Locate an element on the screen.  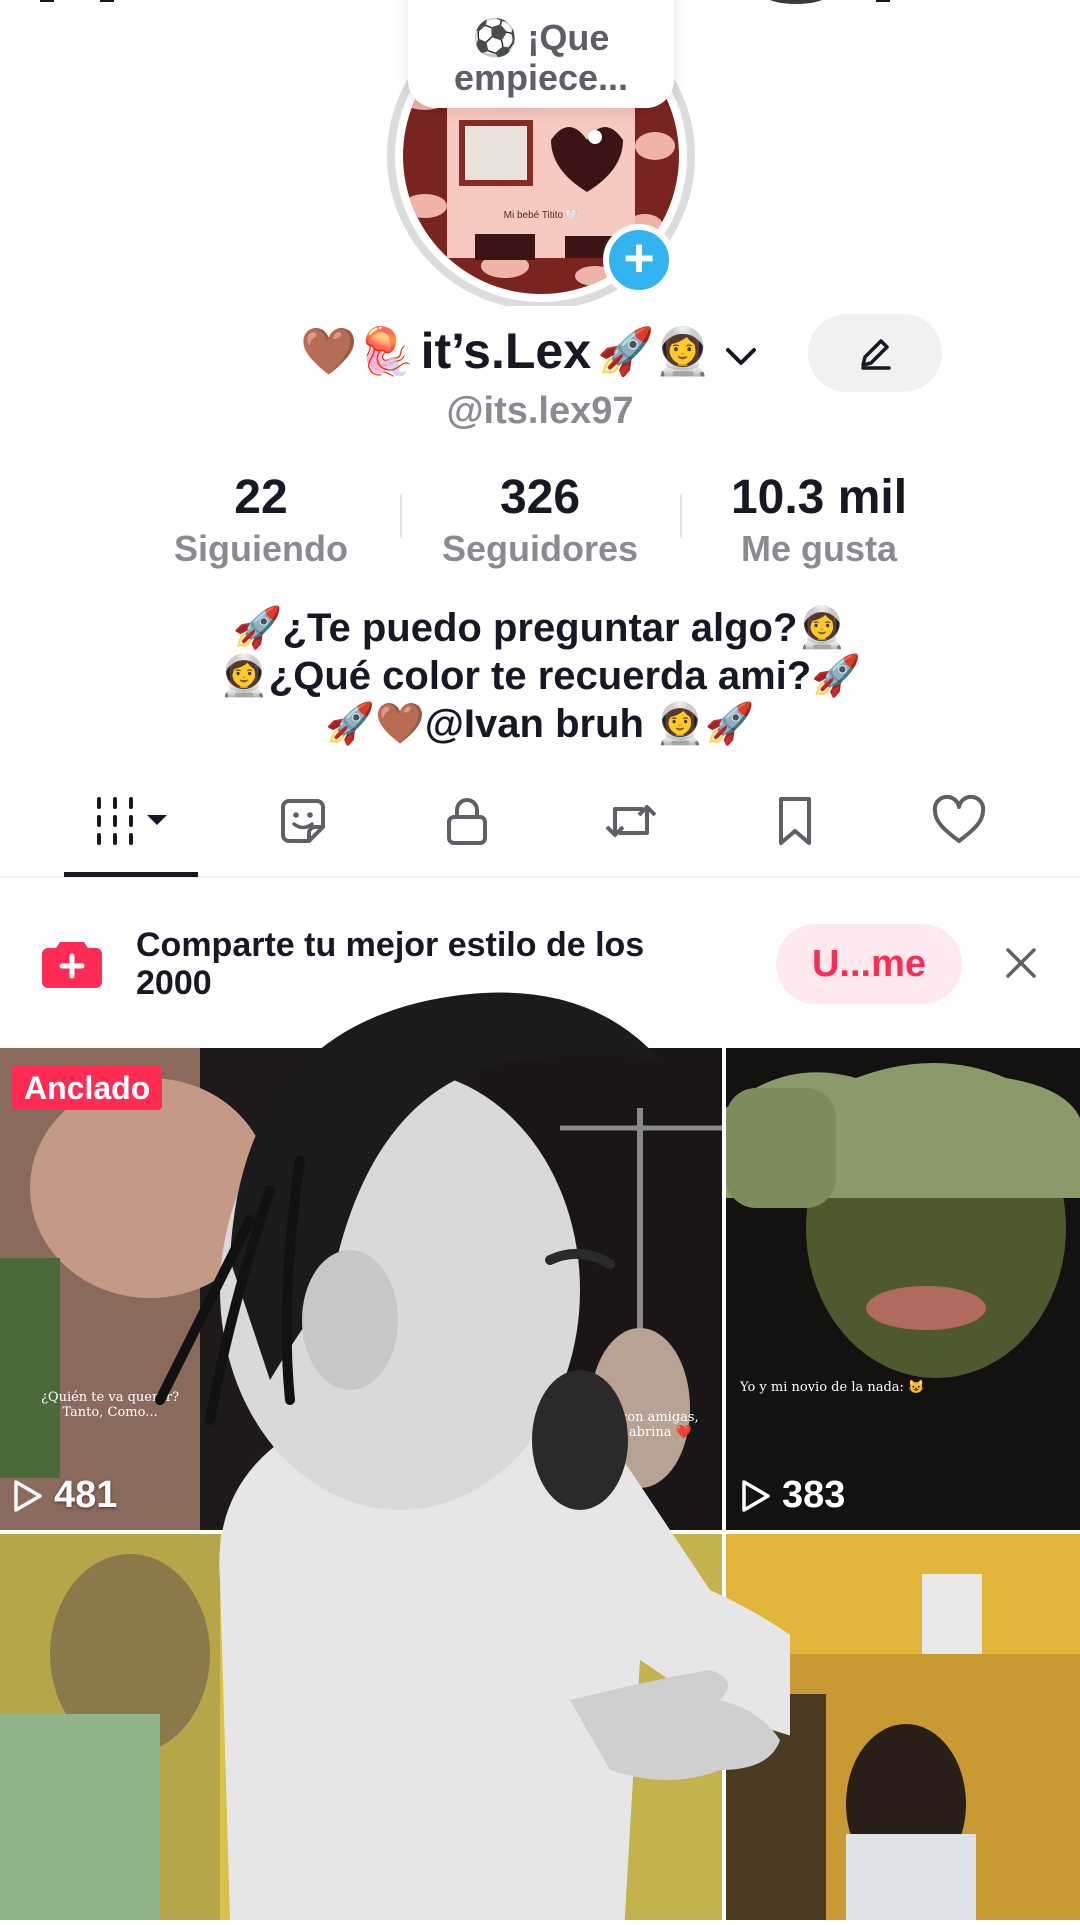
tab-reposts is located at coordinates (631, 821).